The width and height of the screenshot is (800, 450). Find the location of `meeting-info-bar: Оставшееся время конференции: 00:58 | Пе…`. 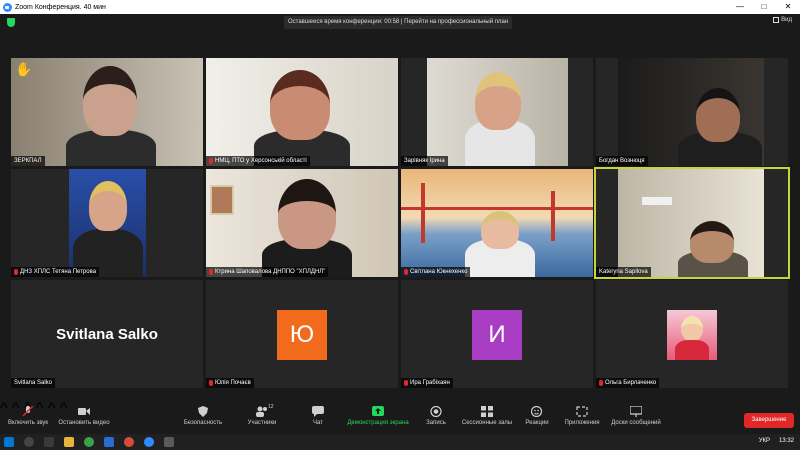

meeting-info-bar: Оставшееся время конференции: 00:58 | Пе… is located at coordinates (400, 22).